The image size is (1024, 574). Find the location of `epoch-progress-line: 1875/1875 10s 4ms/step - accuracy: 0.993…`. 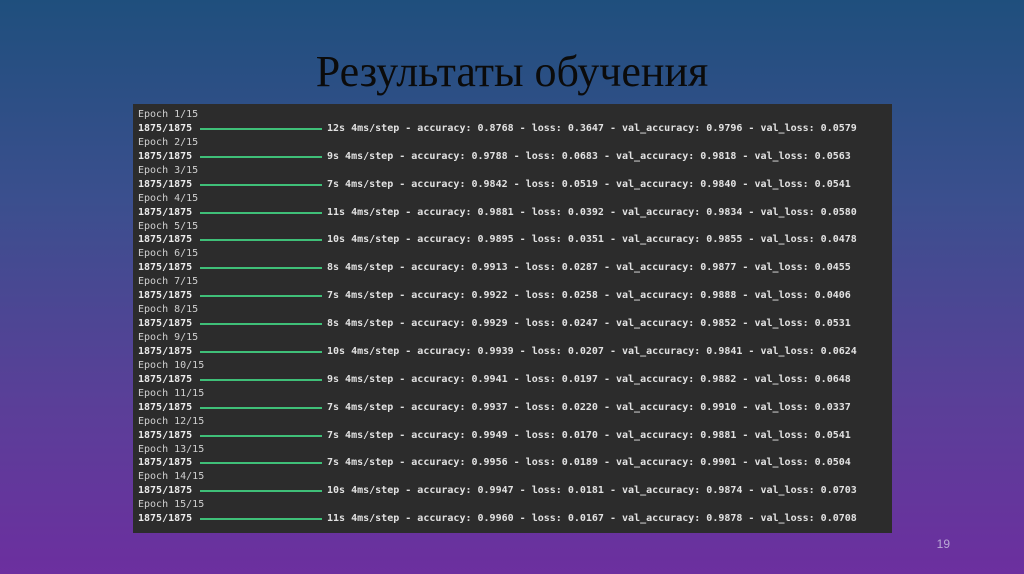

epoch-progress-line: 1875/1875 10s 4ms/step - accuracy: 0.993… is located at coordinates (515, 352).